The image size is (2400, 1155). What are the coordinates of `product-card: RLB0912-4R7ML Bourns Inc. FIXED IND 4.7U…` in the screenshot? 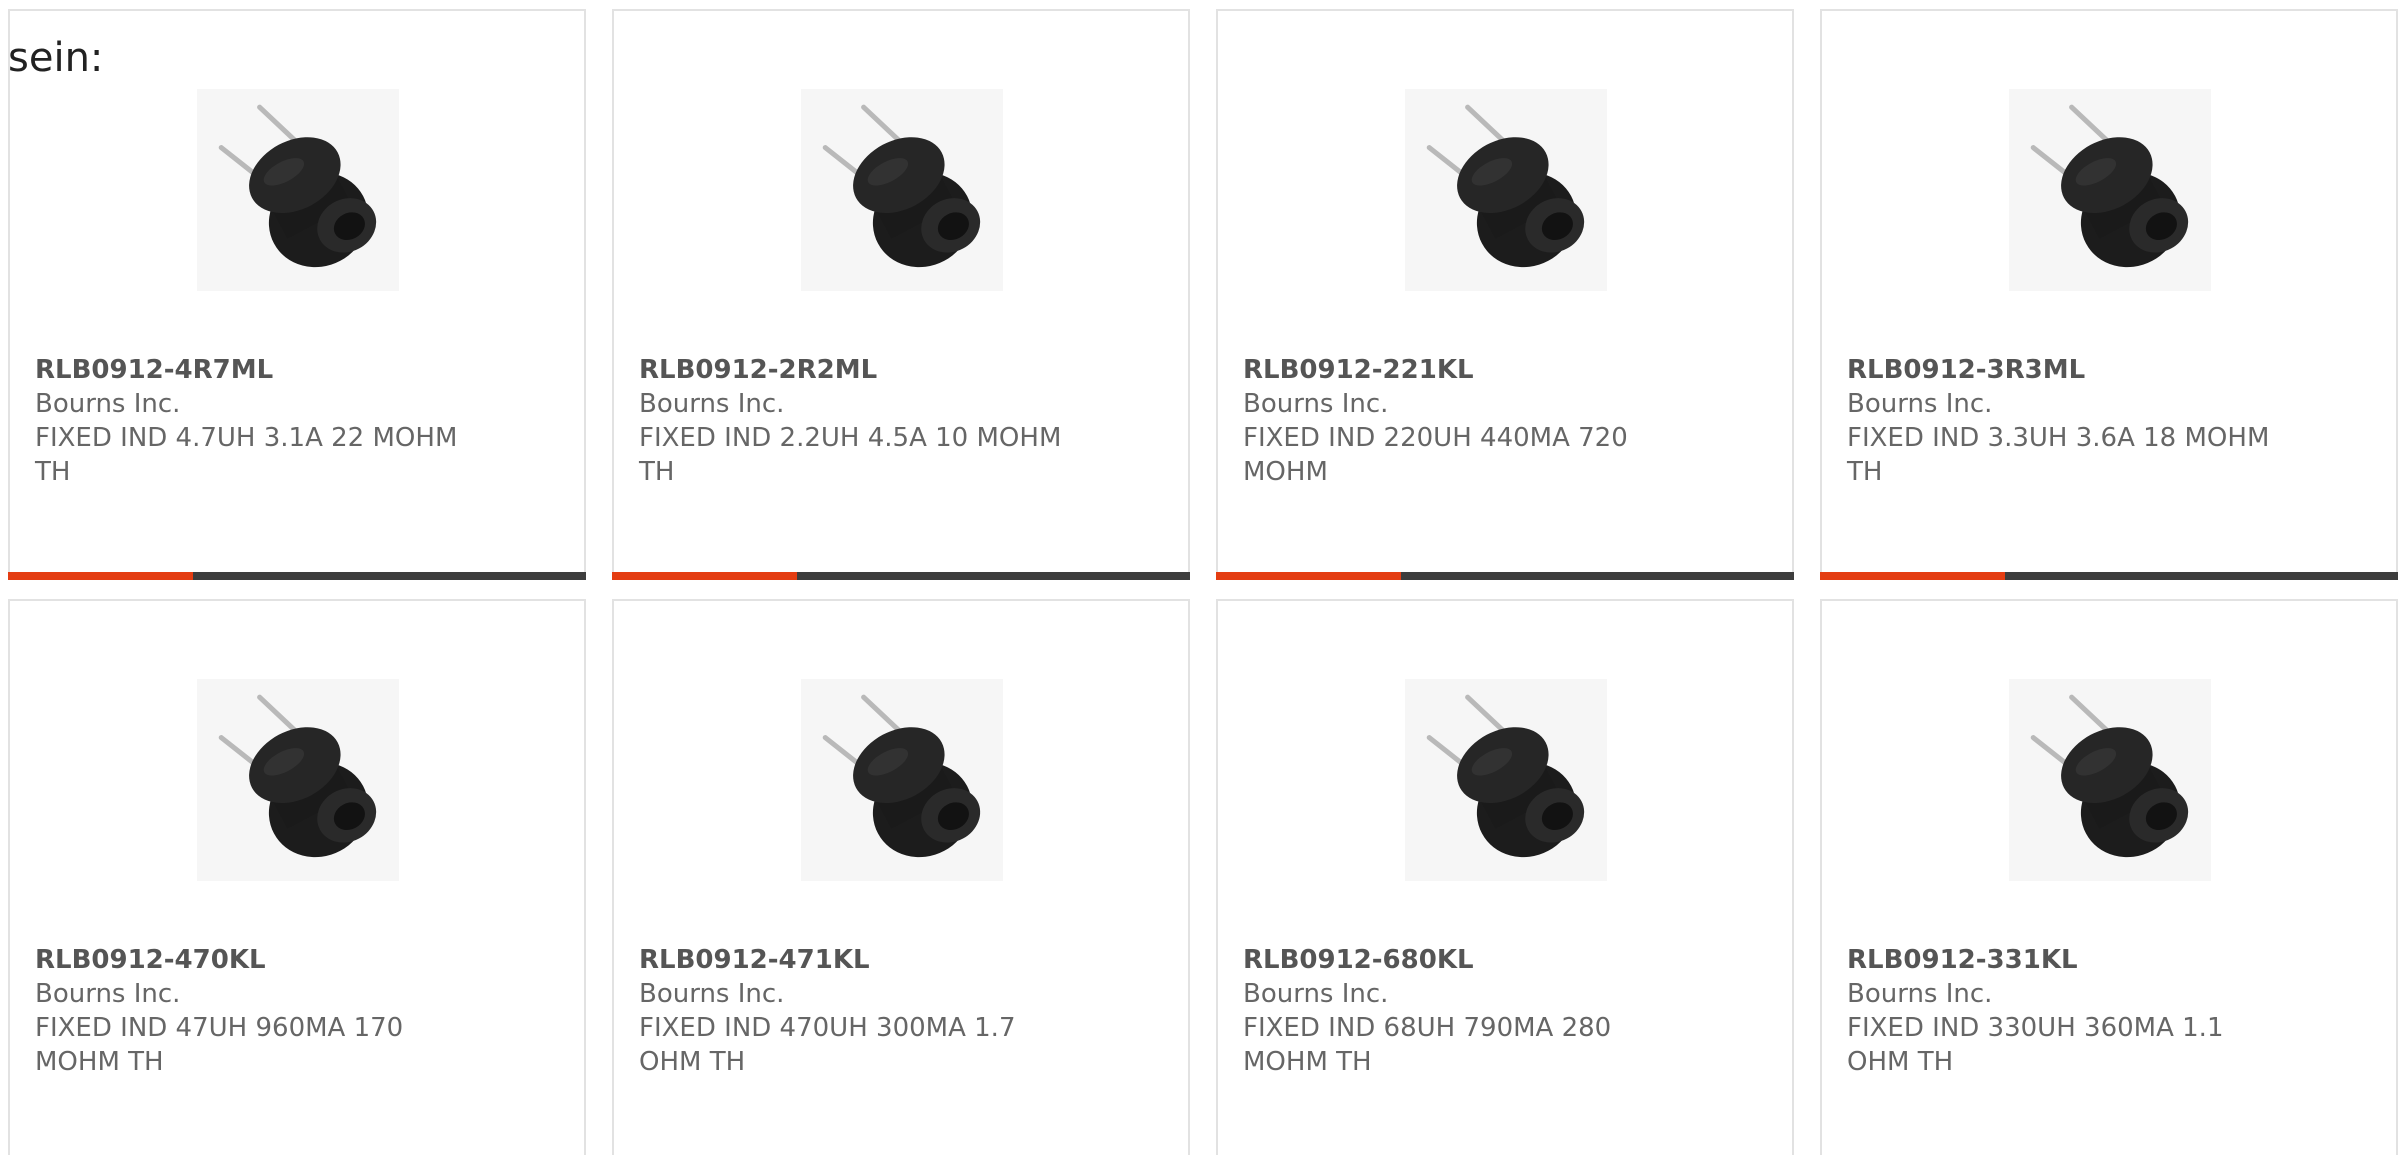 It's located at (297, 294).